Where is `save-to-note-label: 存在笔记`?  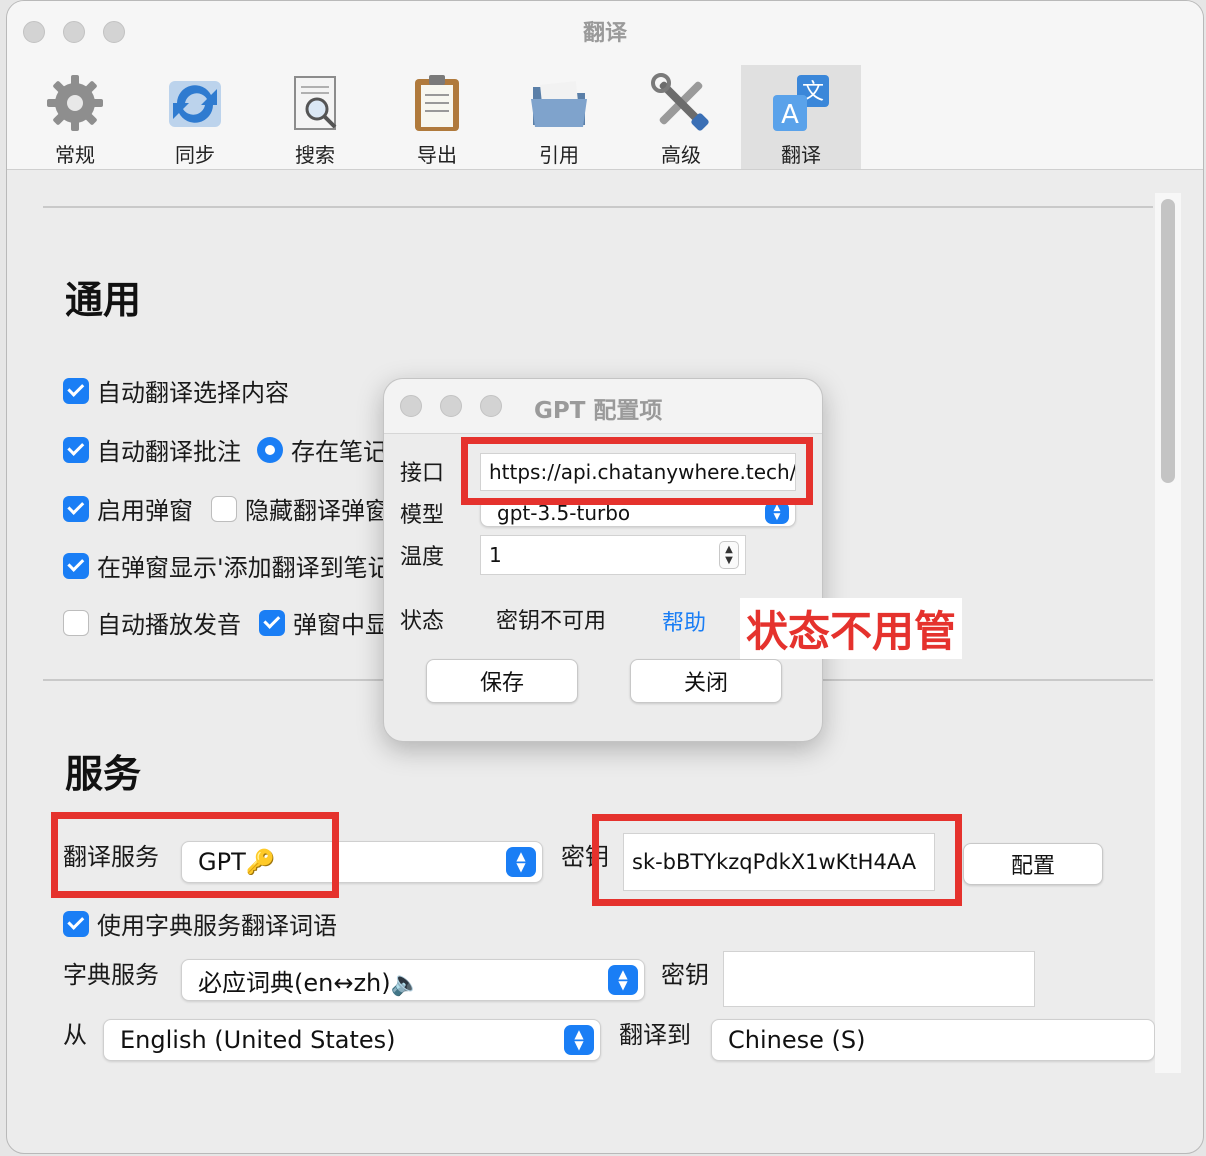
save-to-note-label: 存在笔记 is located at coordinates (339, 452).